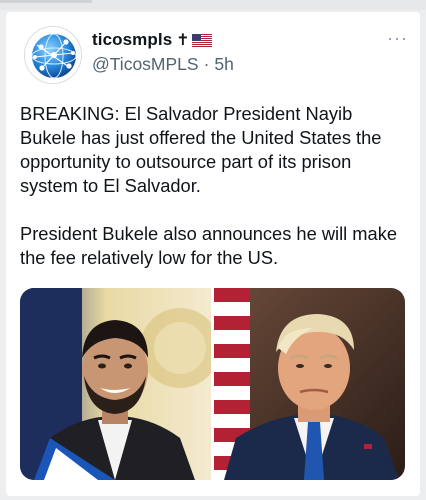 The height and width of the screenshot is (500, 426). What do you see at coordinates (397, 38) in the screenshot?
I see `more-options-icon: ···` at bounding box center [397, 38].